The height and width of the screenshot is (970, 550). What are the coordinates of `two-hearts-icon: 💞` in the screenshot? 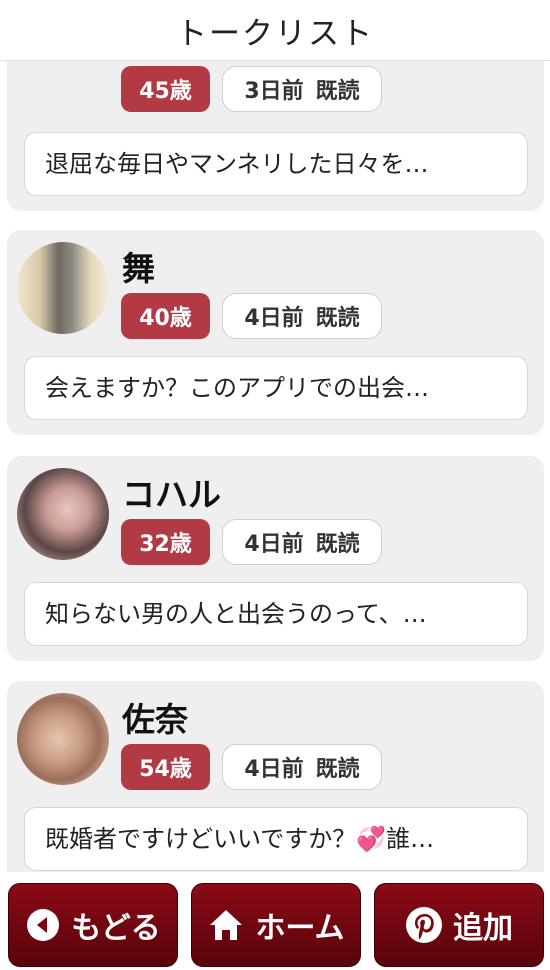 It's located at (371, 839).